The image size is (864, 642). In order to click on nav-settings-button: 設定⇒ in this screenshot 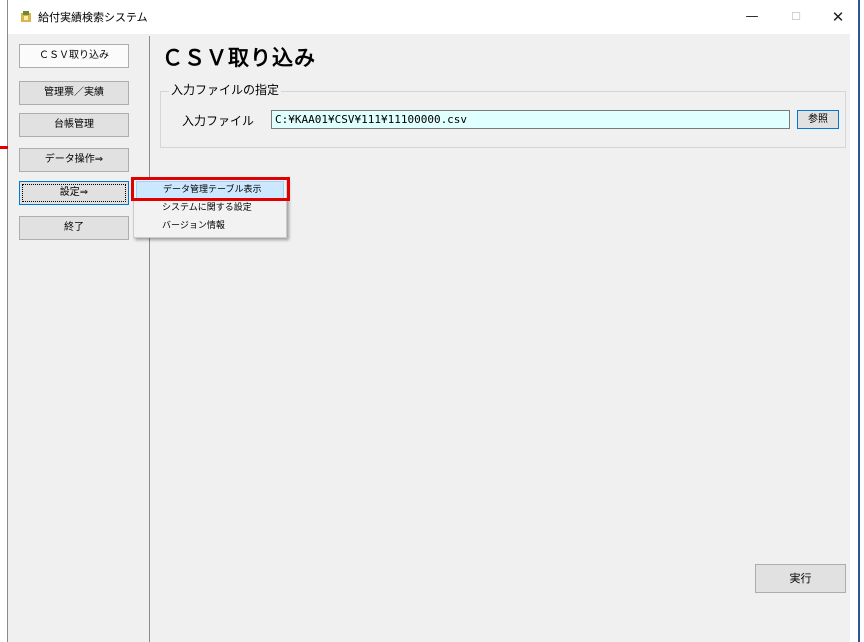, I will do `click(74, 193)`.